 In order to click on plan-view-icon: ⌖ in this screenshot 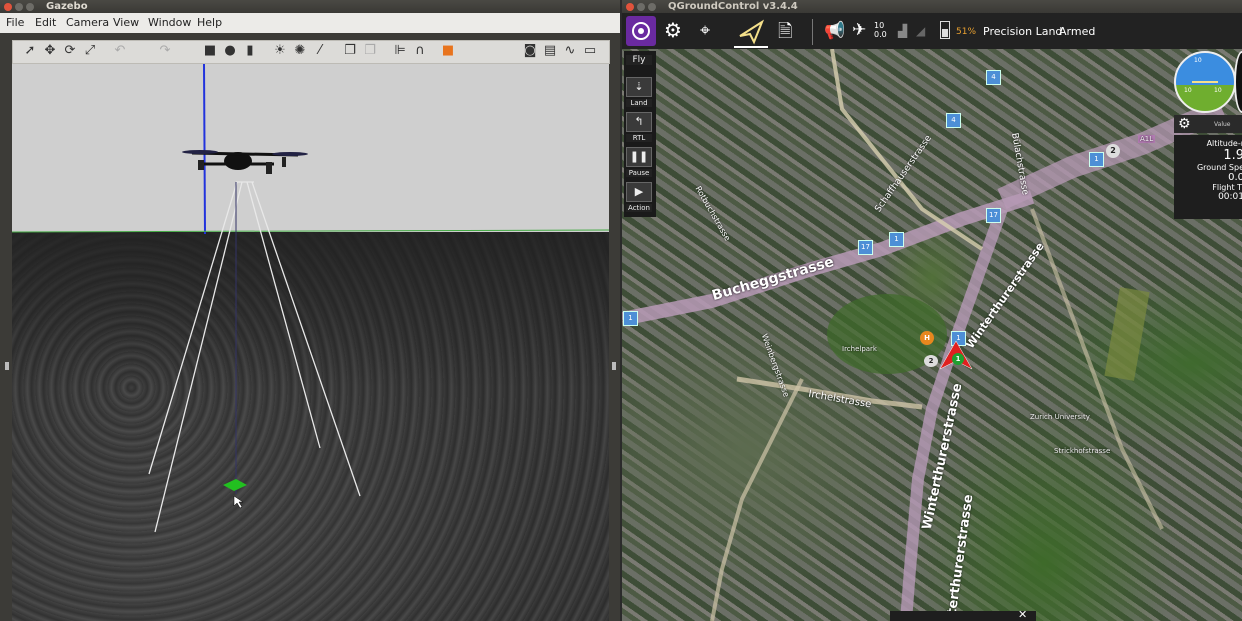, I will do `click(705, 30)`.